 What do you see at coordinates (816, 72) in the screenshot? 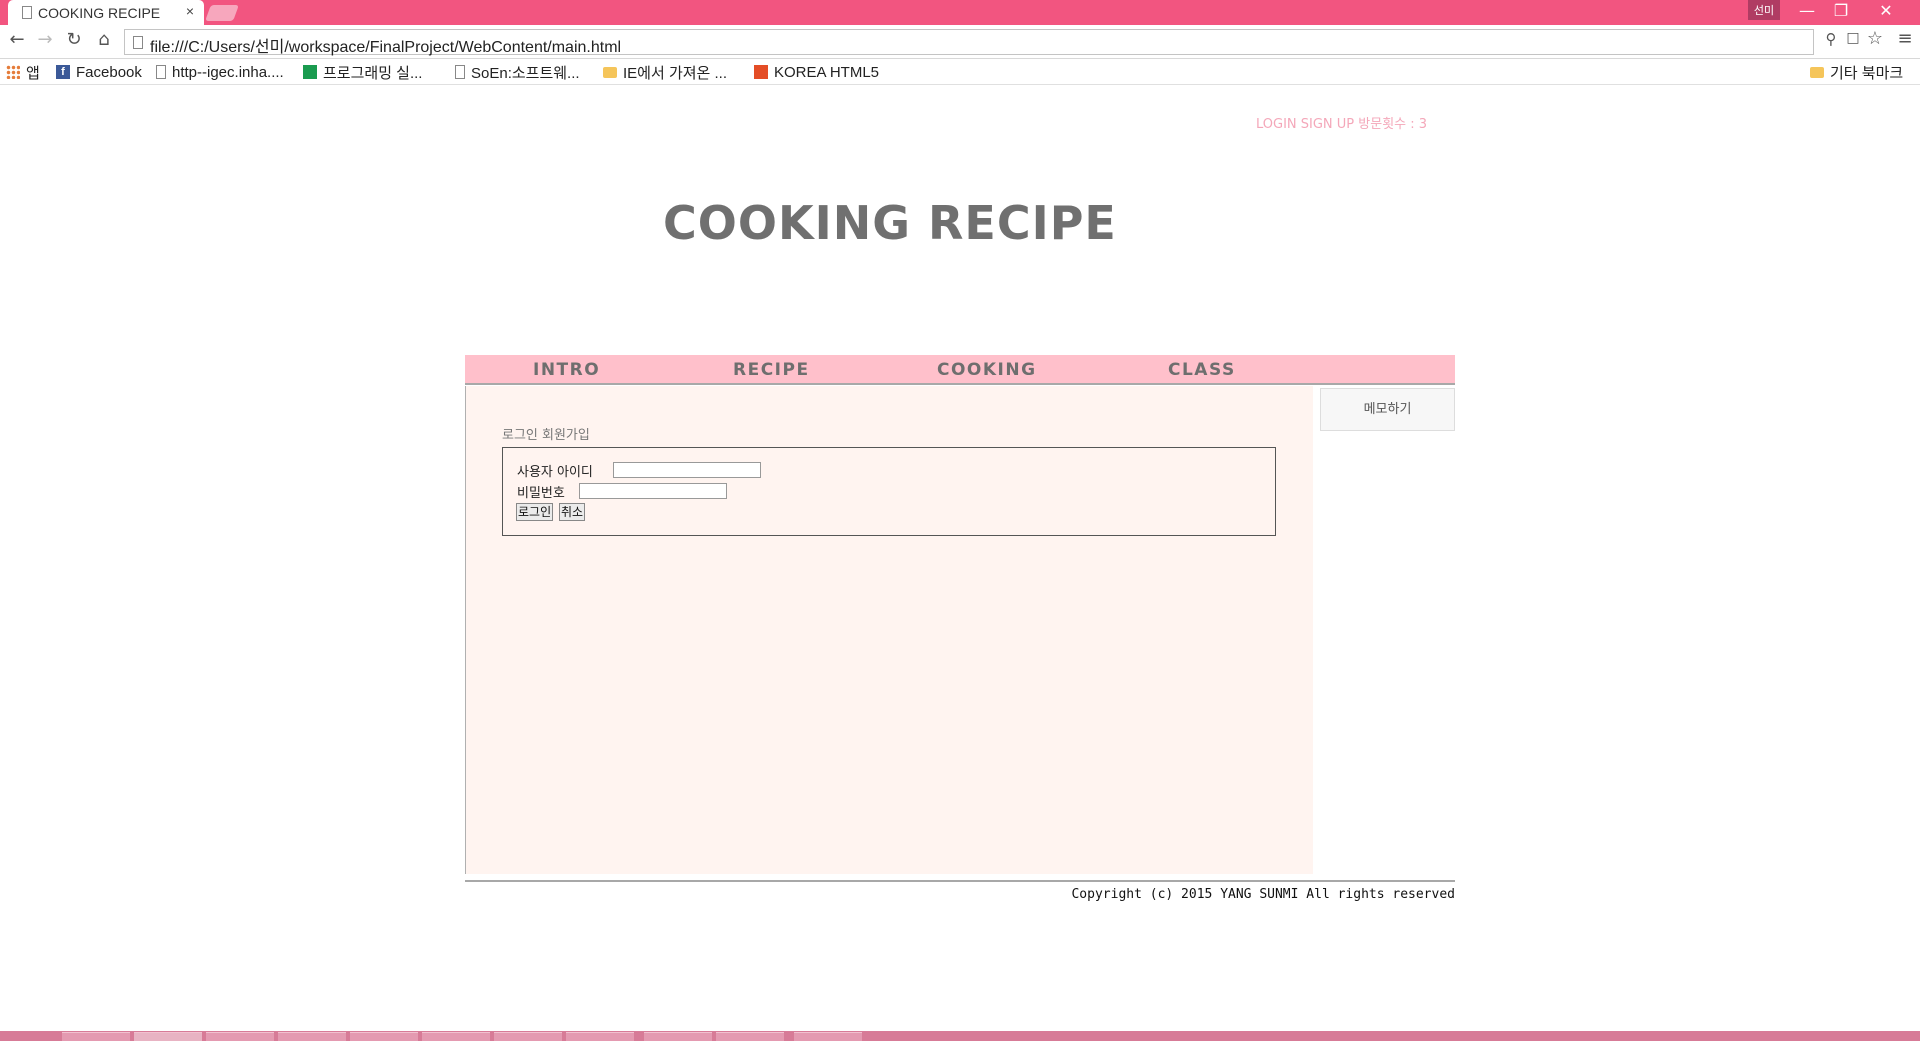
I see `bookmark-korea-html5: KOREA HTML5` at bounding box center [816, 72].